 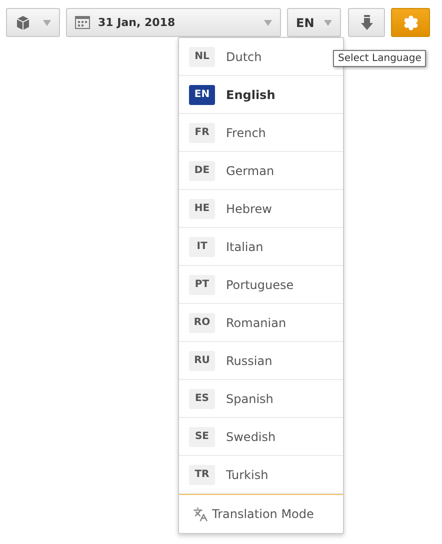 I want to click on language-name: Swedish, so click(x=251, y=437).